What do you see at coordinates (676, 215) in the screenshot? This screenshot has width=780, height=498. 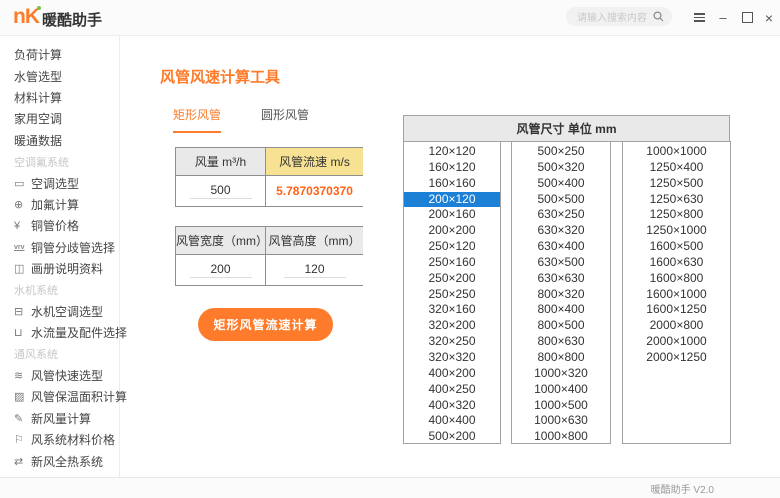 I see `duct-size-item: 1250×800` at bounding box center [676, 215].